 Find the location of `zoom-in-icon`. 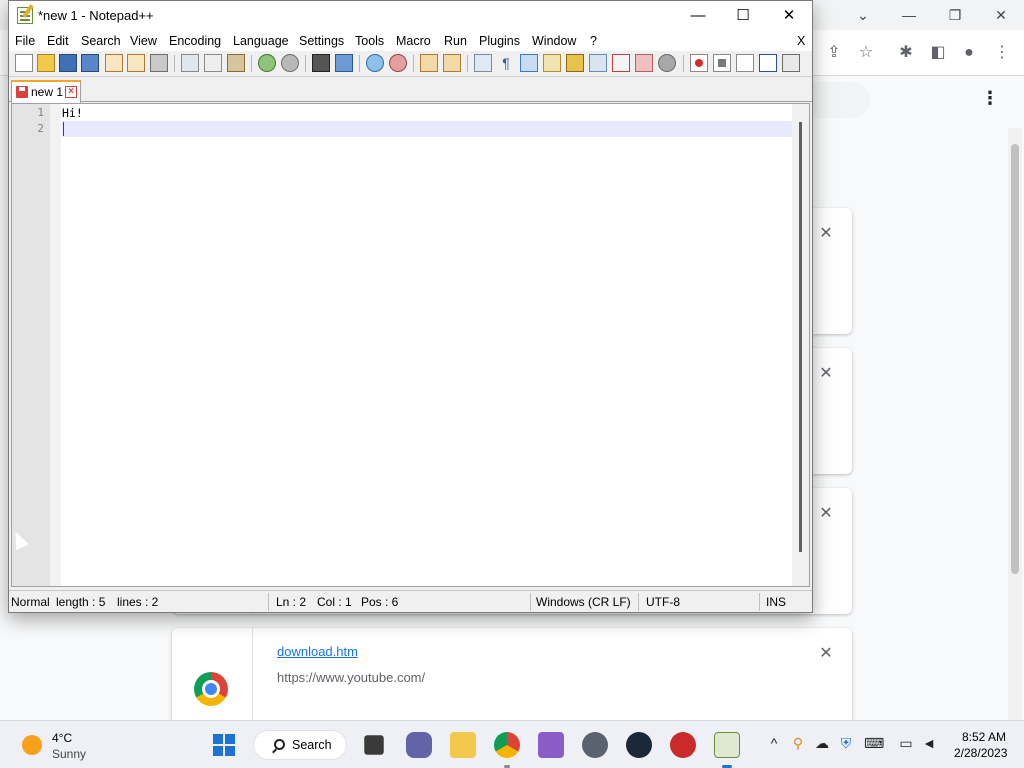

zoom-in-icon is located at coordinates (375, 63).